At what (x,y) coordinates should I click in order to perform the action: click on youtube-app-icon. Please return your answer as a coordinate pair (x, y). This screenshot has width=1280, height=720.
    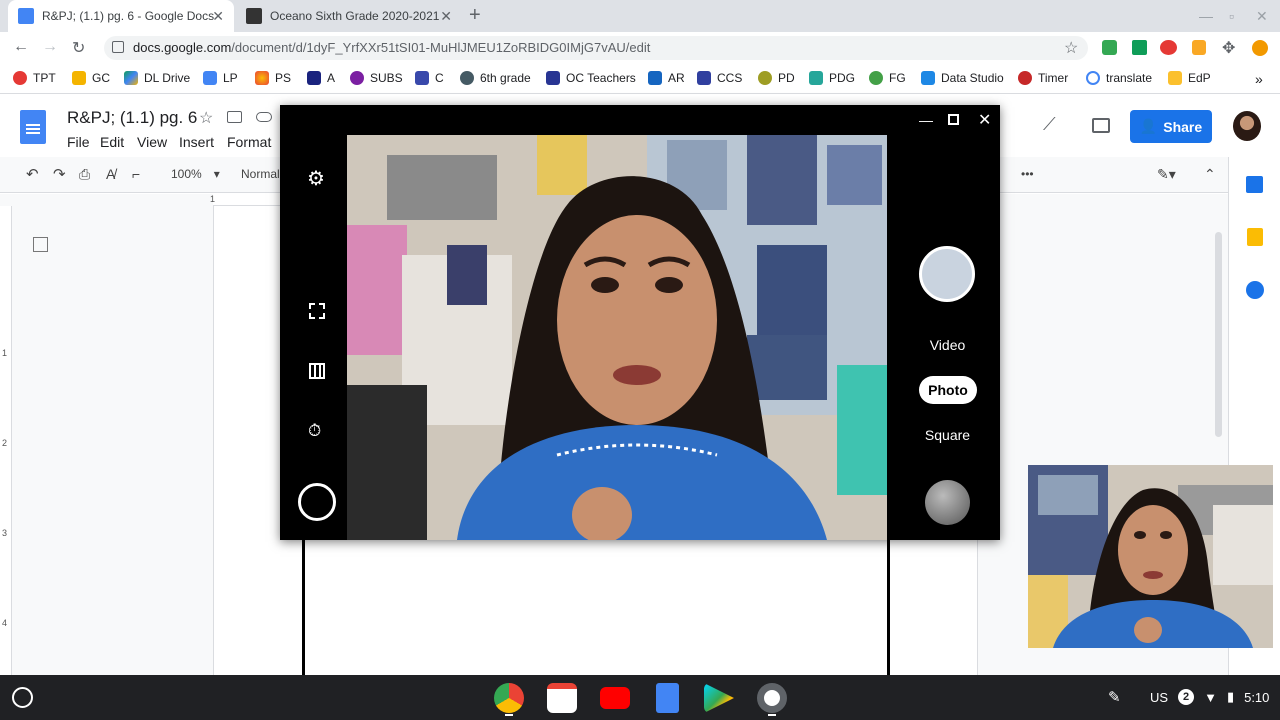
    Looking at the image, I should click on (615, 698).